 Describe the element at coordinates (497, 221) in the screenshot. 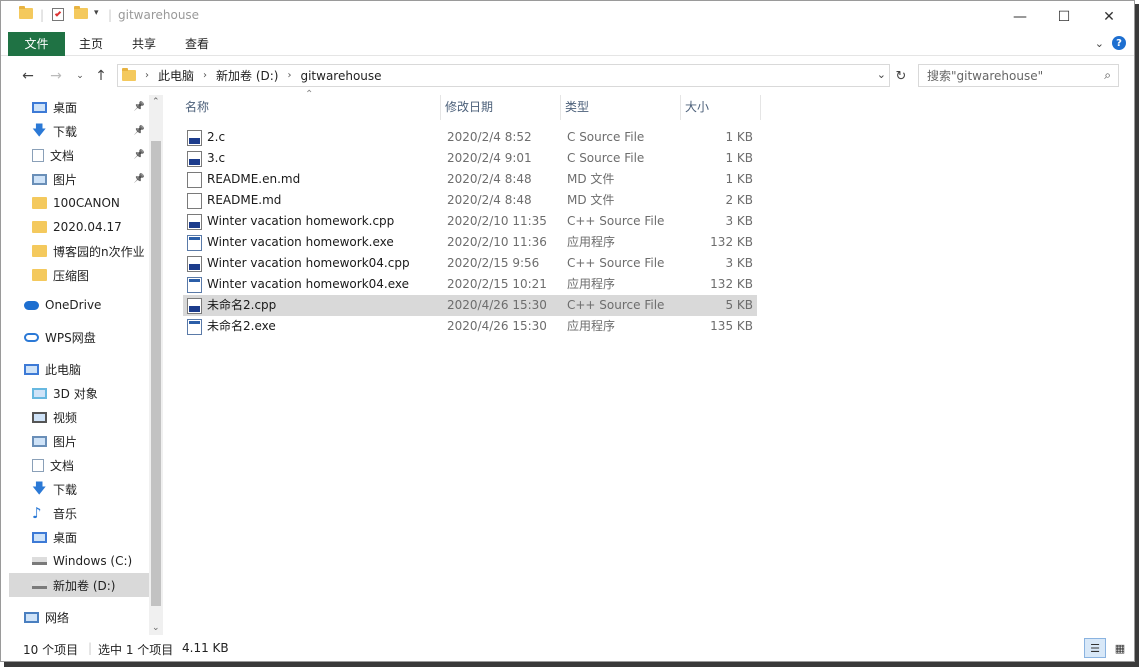

I see `file-date: 2020/2/10 11:35` at that location.